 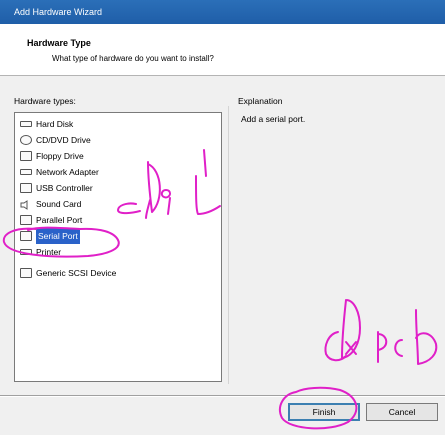 I want to click on window-title: Add Hardware Wizard, so click(x=222, y=12).